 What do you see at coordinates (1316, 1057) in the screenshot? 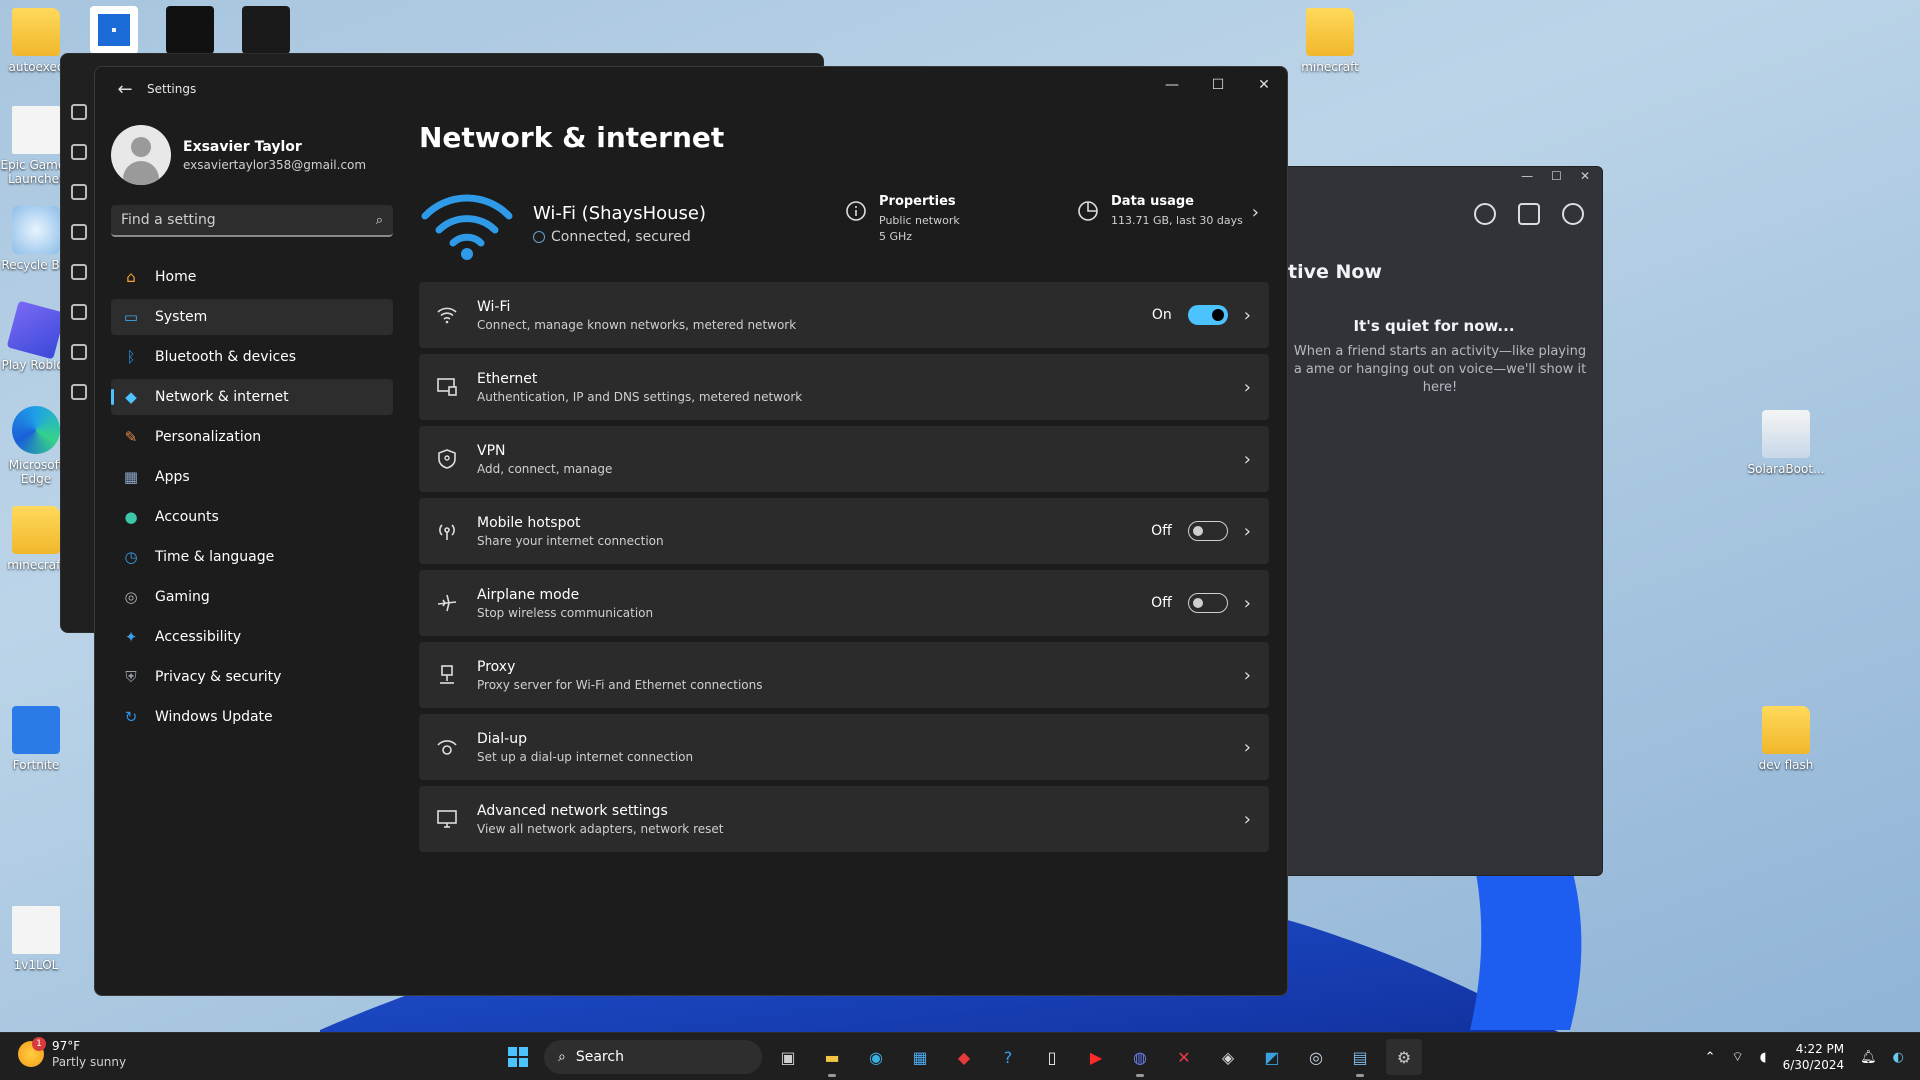
I see `steam-icon: ◎` at bounding box center [1316, 1057].